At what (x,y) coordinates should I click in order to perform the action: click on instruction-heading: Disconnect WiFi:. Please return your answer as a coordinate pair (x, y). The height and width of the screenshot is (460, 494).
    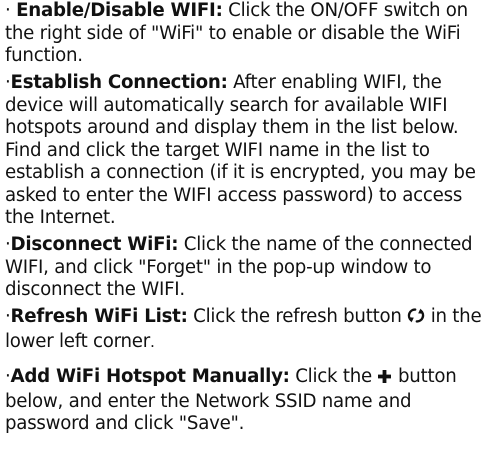
    Looking at the image, I should click on (94, 244).